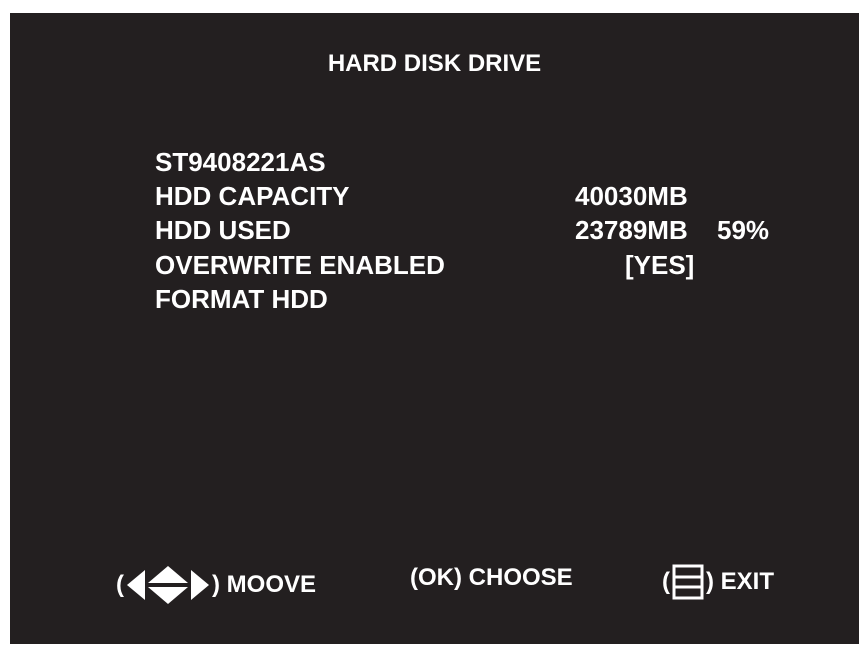 The image size is (861, 657). I want to click on hdd-model: ST9408221AS, so click(240, 162).